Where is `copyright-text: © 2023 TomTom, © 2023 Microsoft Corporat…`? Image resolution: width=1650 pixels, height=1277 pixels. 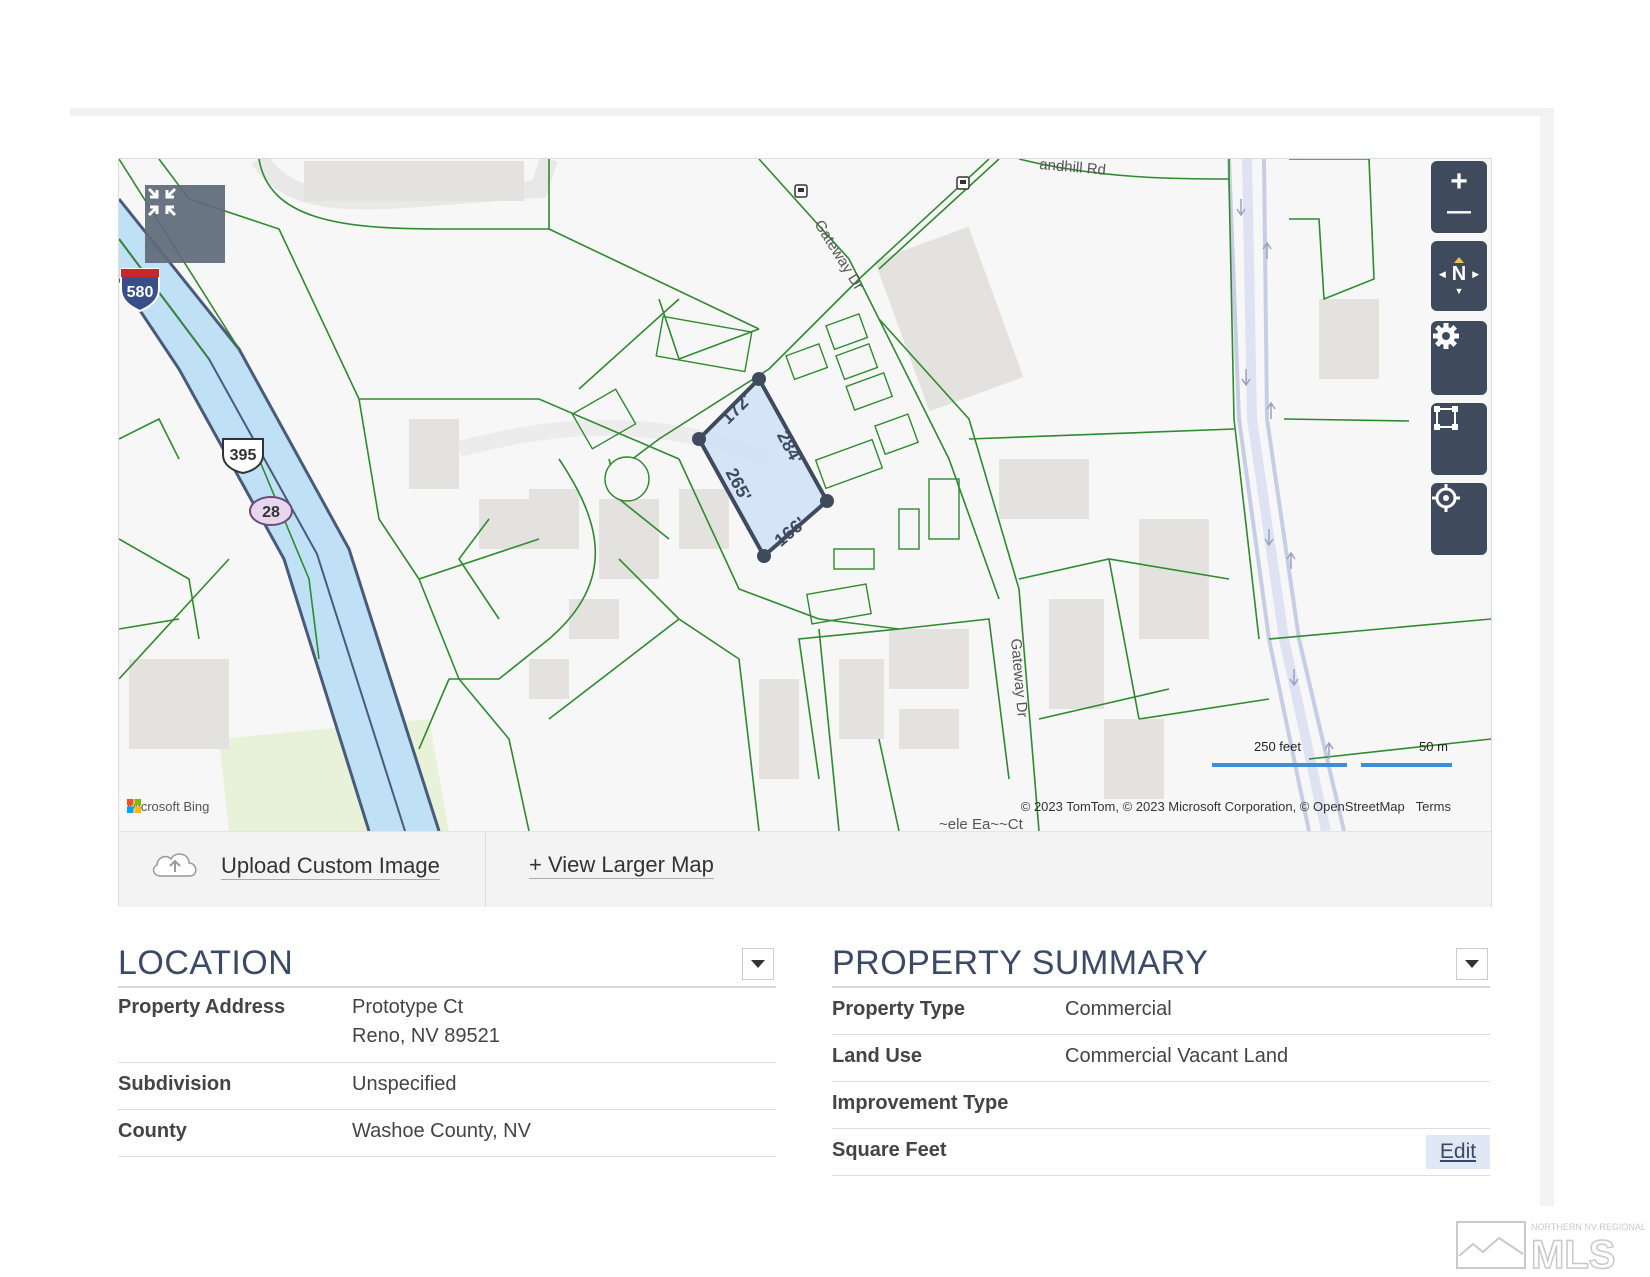 copyright-text: © 2023 TomTom, © 2023 Microsoft Corporat… is located at coordinates (1212, 806).